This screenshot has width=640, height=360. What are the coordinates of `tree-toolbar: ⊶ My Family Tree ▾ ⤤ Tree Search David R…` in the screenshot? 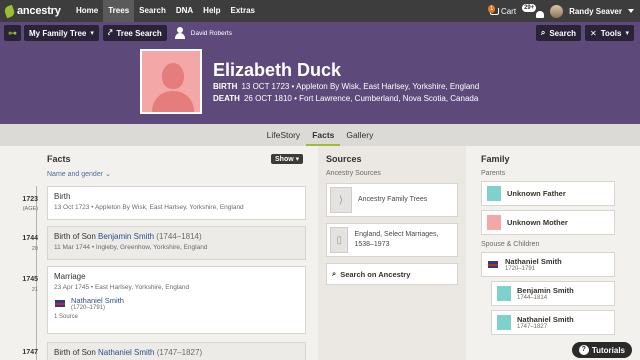 It's located at (320, 33).